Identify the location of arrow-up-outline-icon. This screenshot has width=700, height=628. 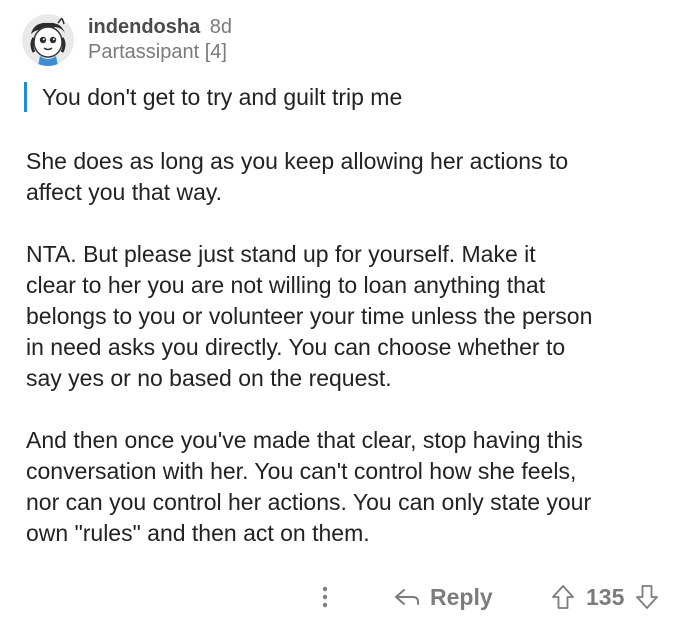
(563, 597).